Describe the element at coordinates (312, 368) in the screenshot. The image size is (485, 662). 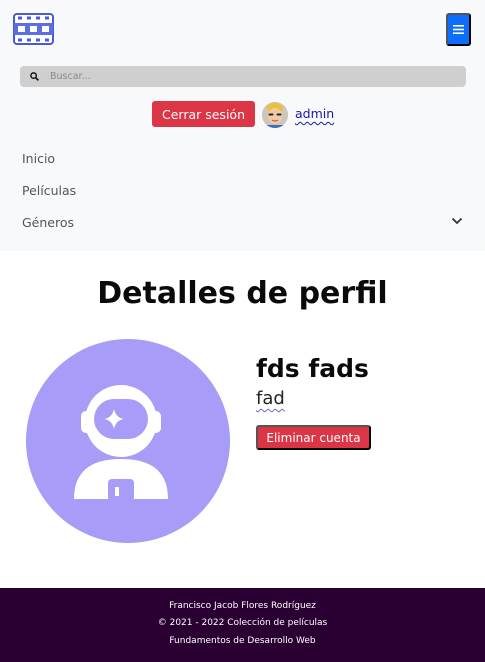
I see `profile-full-name: fds fads` at that location.